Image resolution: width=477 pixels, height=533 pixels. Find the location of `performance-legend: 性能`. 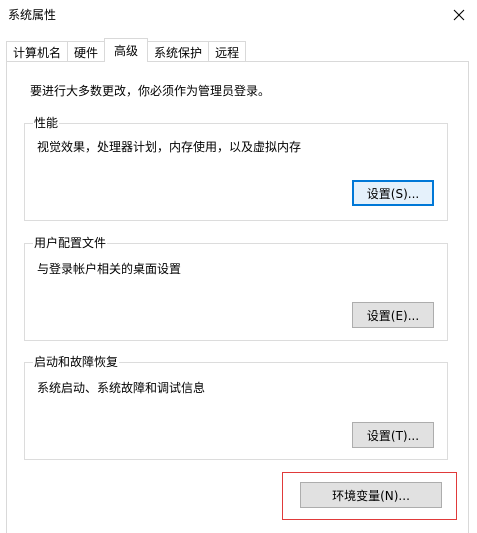

performance-legend: 性能 is located at coordinates (46, 123).